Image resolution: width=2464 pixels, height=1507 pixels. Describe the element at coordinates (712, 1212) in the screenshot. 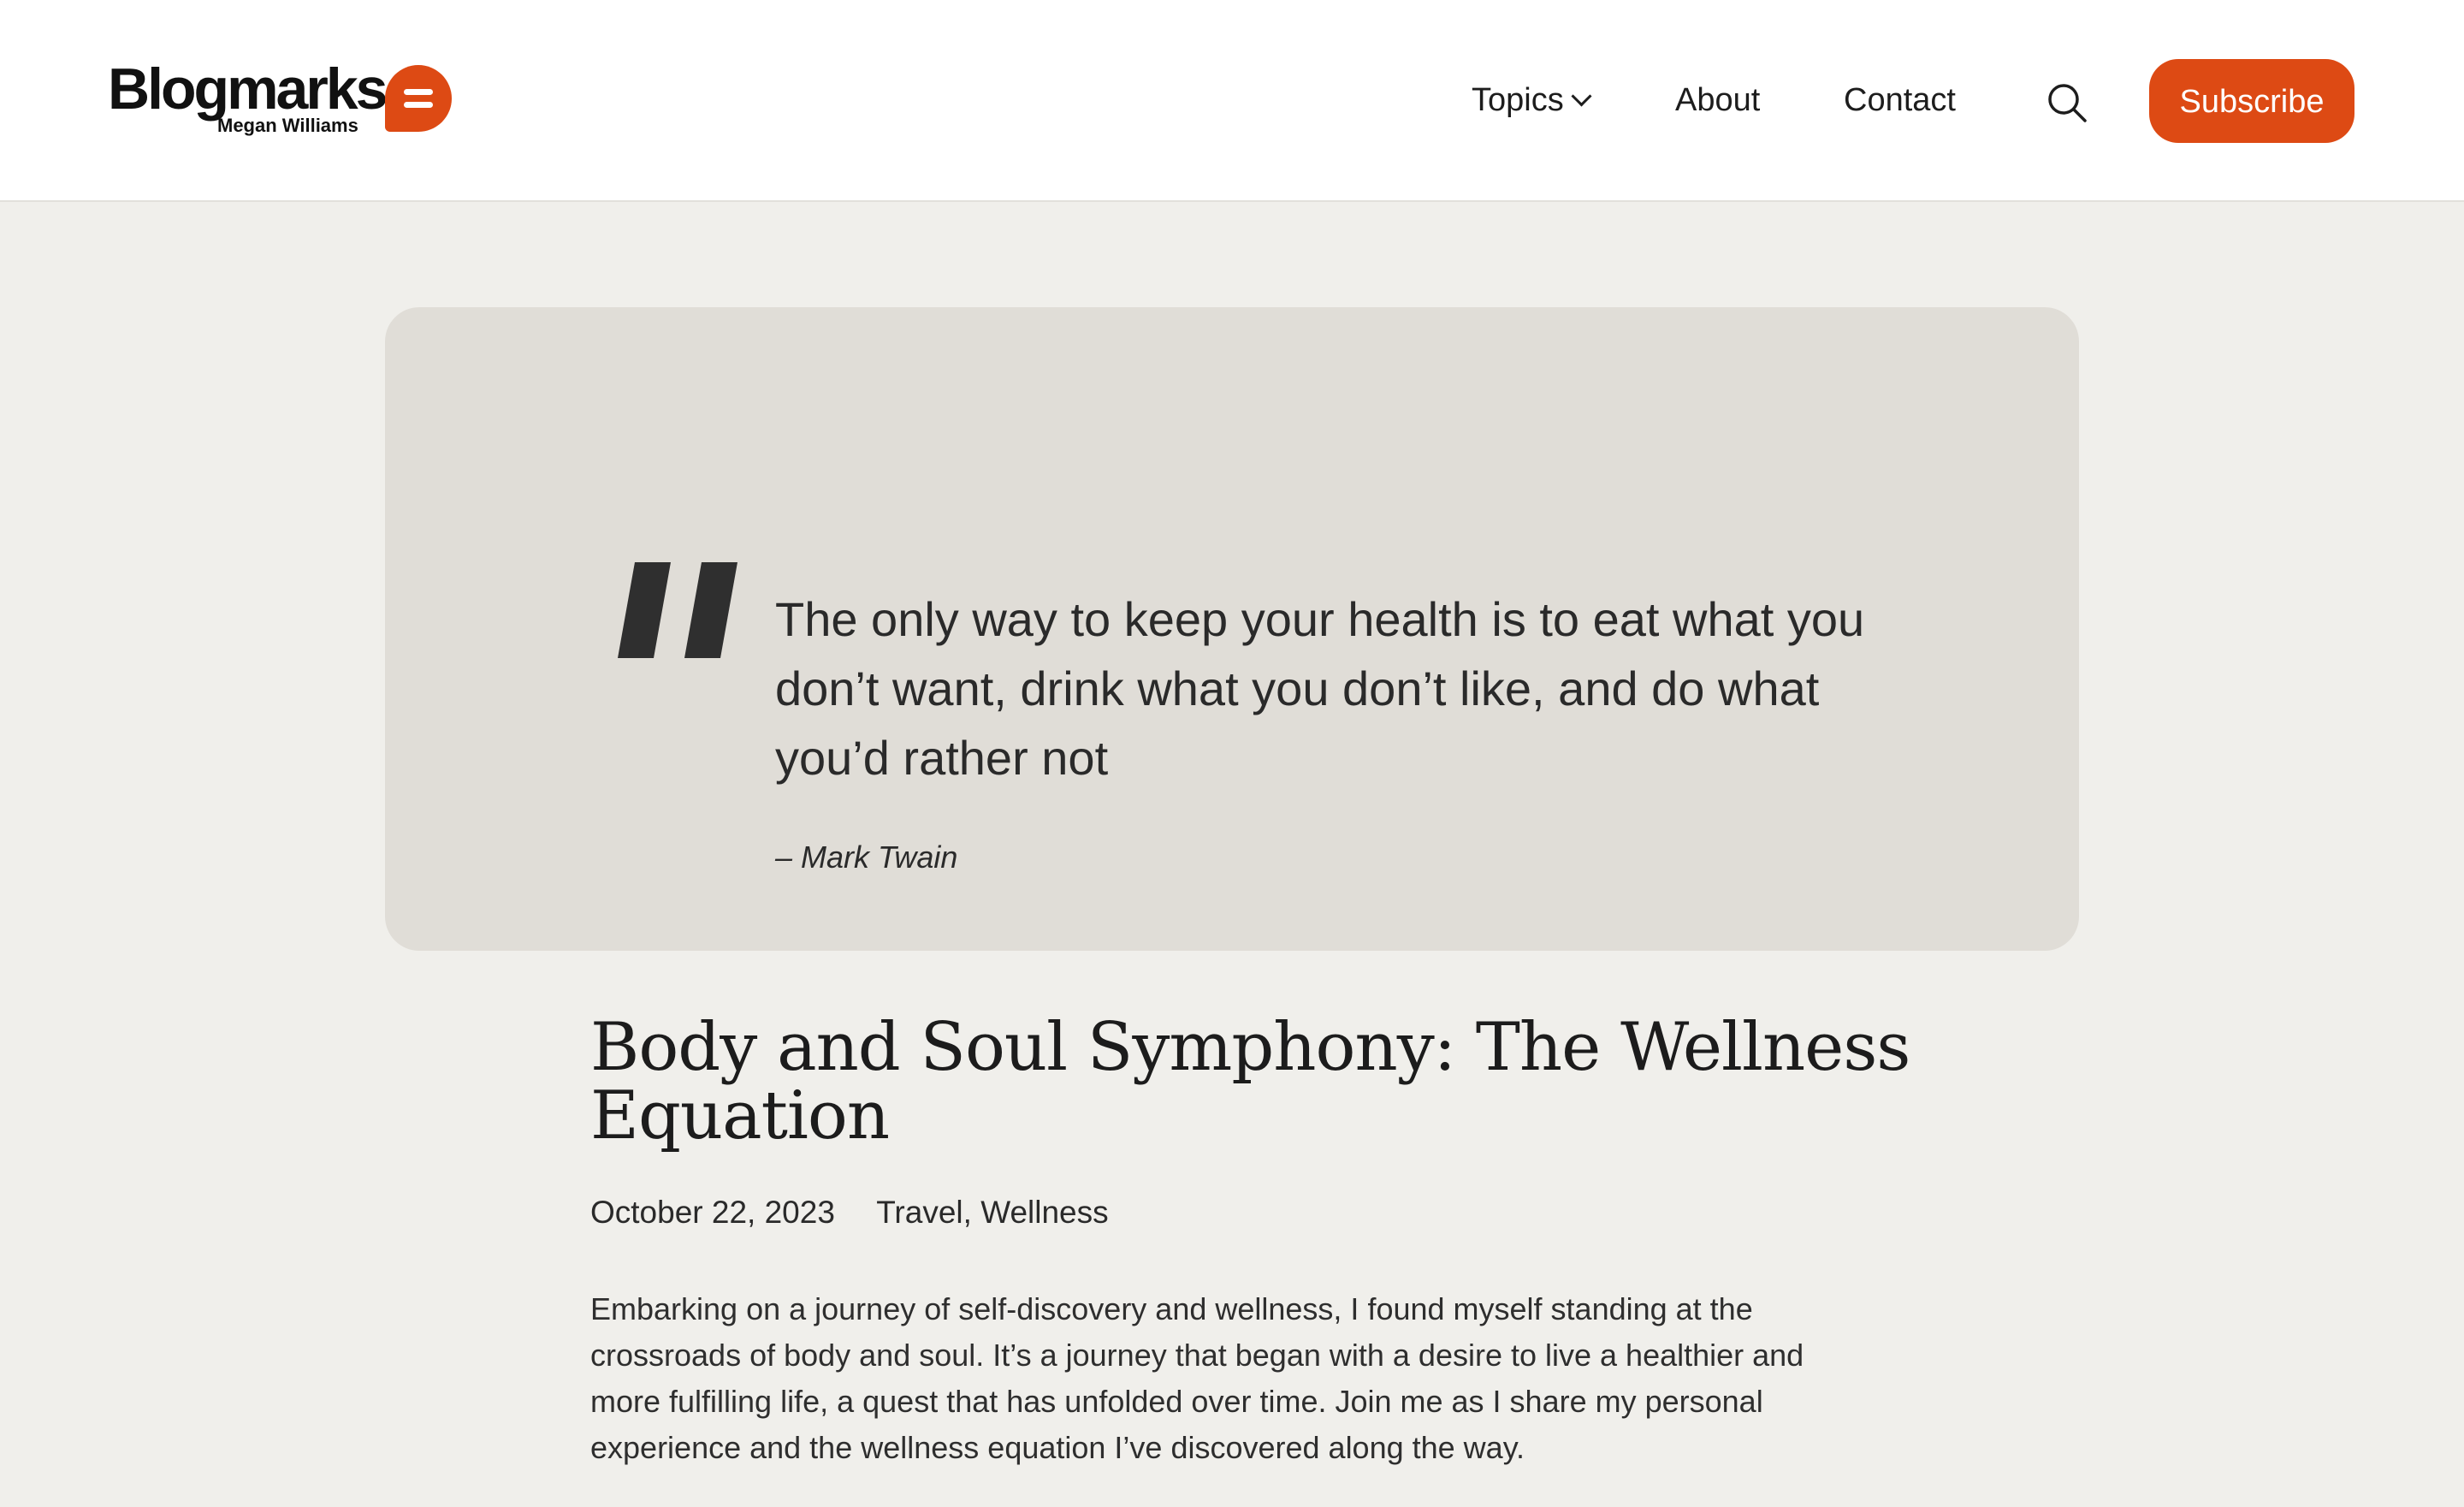

I see `post-date: October 22, 2023` at that location.